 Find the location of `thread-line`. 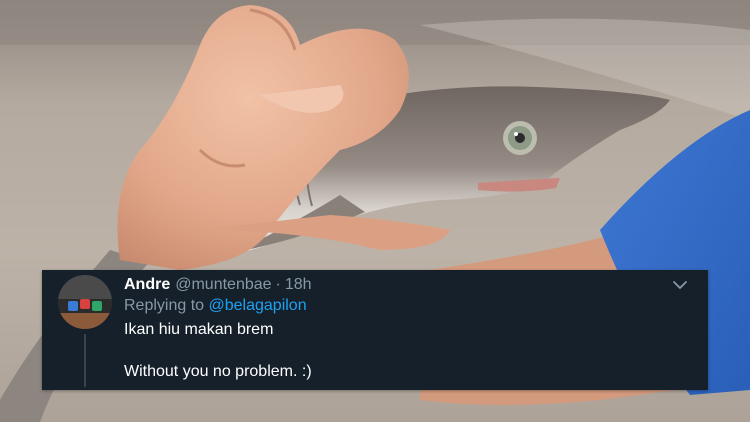

thread-line is located at coordinates (85, 360).